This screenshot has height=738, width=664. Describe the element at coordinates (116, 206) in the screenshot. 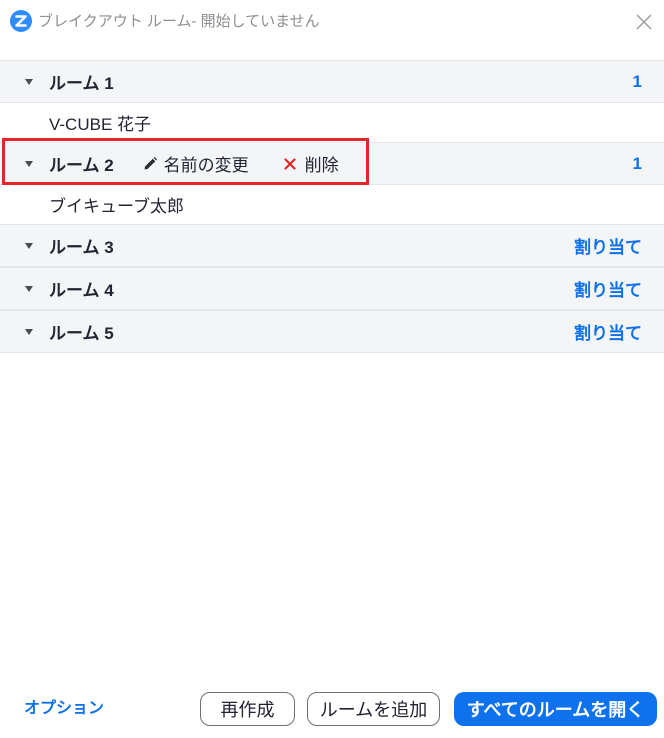

I see `member-name: ブイキューブ太郎` at that location.